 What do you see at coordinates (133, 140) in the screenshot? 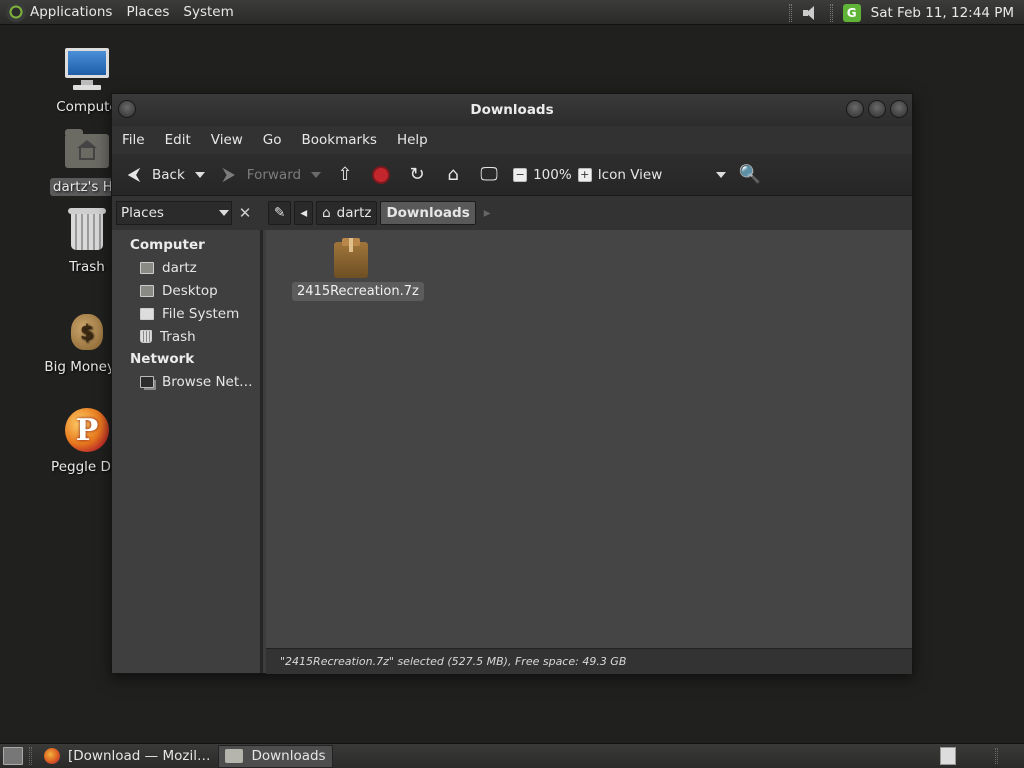
I see `menu-file: File` at bounding box center [133, 140].